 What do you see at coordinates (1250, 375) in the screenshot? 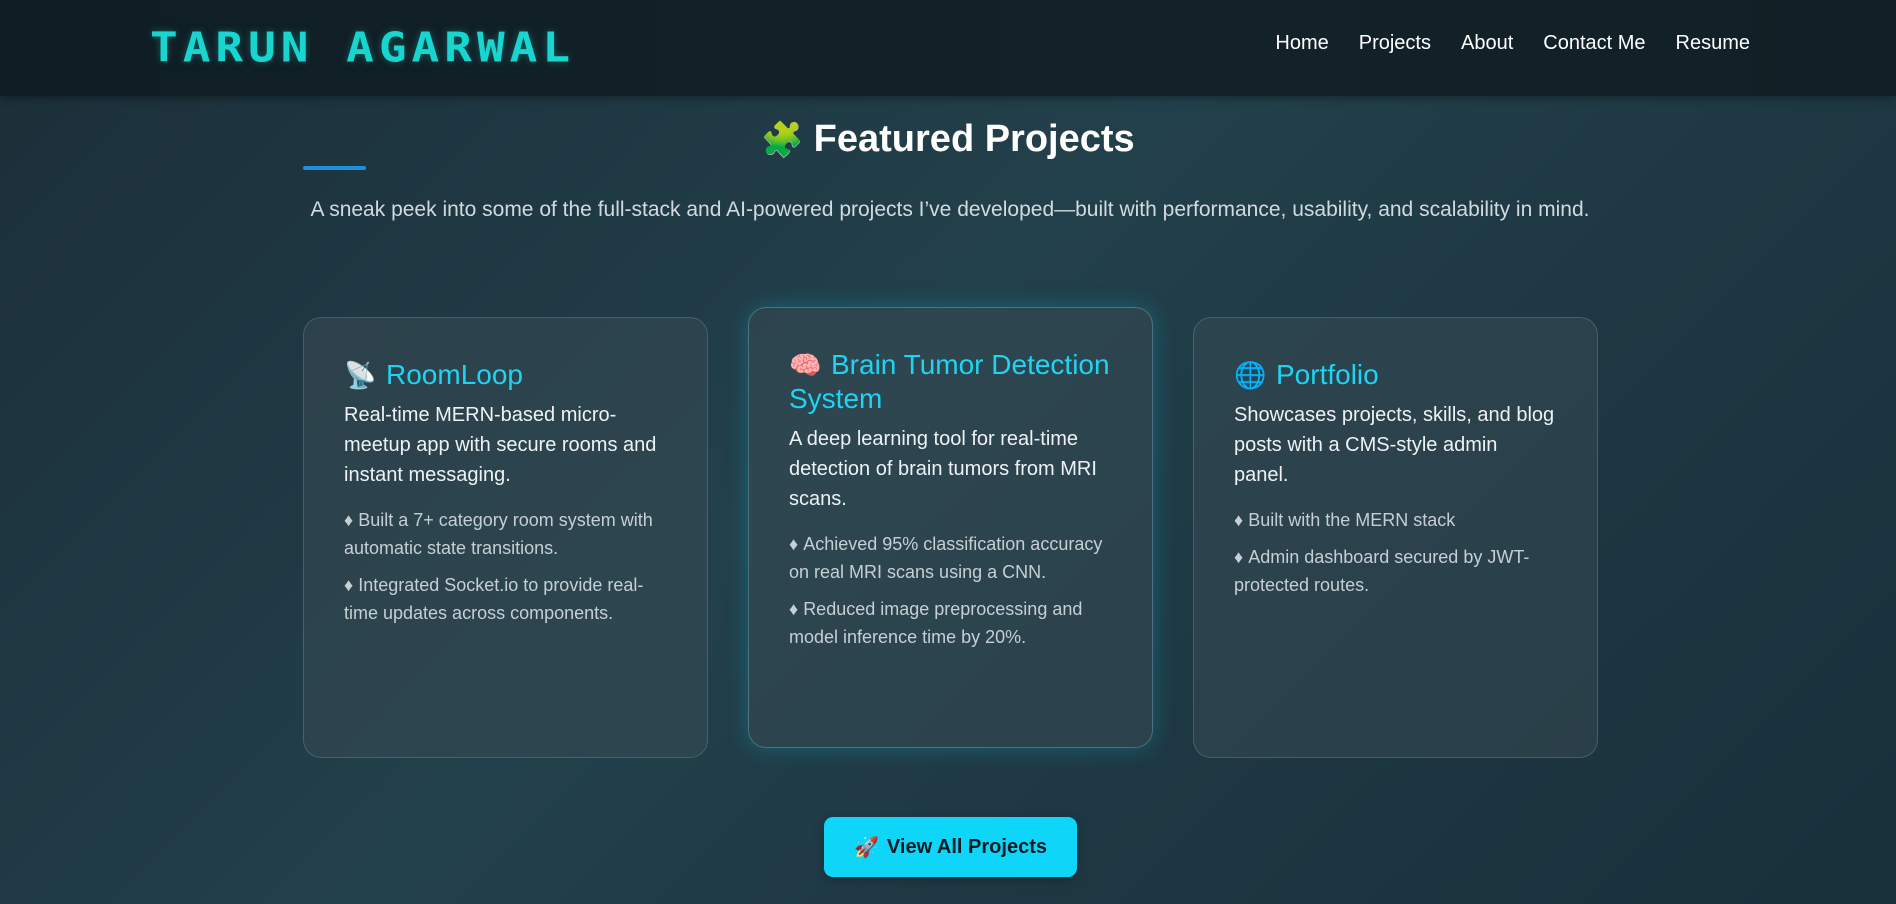
I see `globe-icon: 🌐` at bounding box center [1250, 375].